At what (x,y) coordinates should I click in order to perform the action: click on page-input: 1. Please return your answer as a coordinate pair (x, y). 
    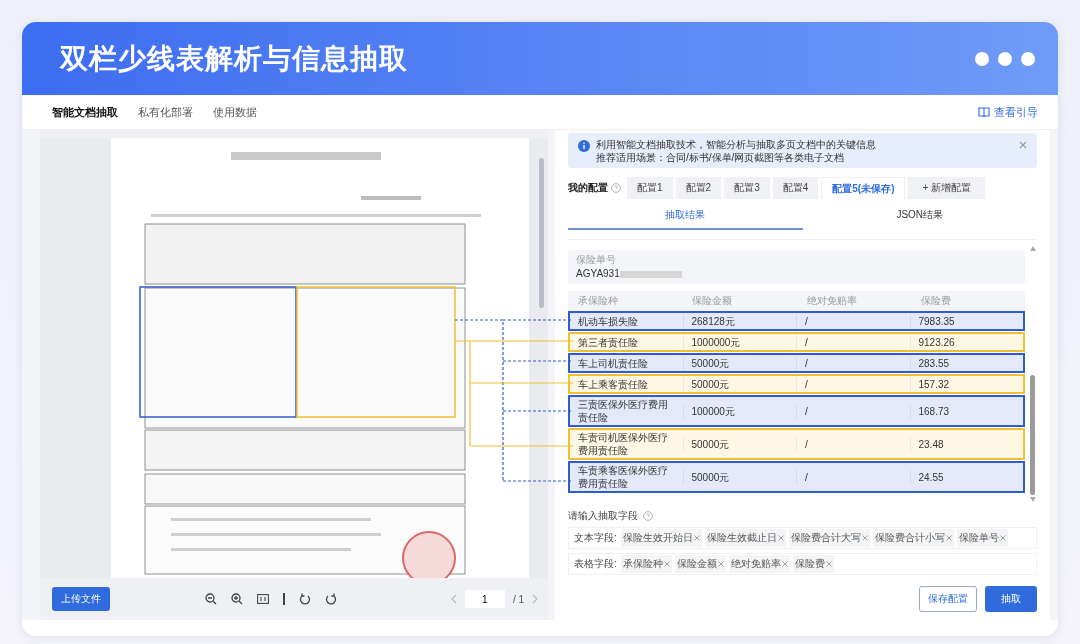
    Looking at the image, I should click on (484, 599).